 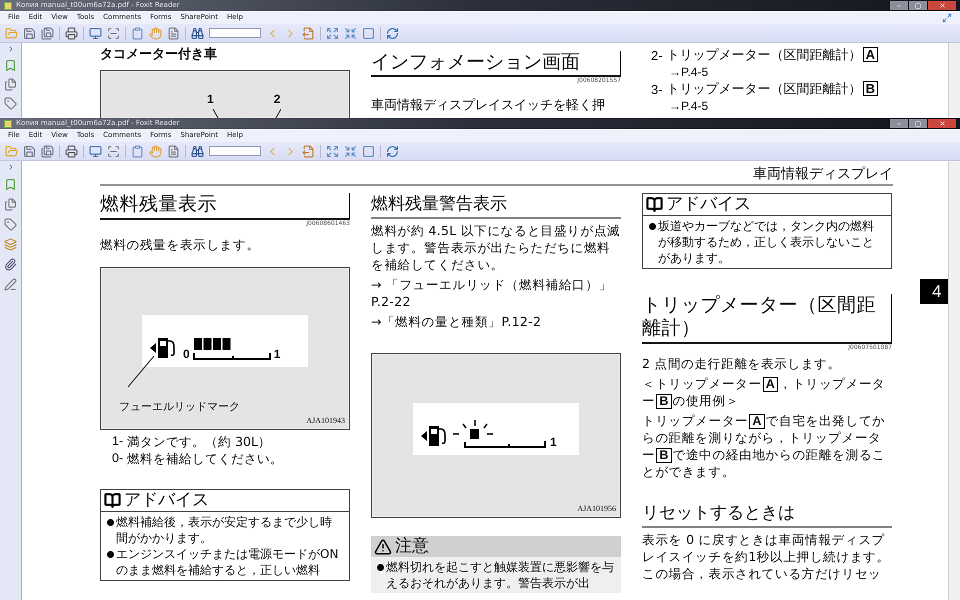 I want to click on pen-icon, so click(x=10, y=284).